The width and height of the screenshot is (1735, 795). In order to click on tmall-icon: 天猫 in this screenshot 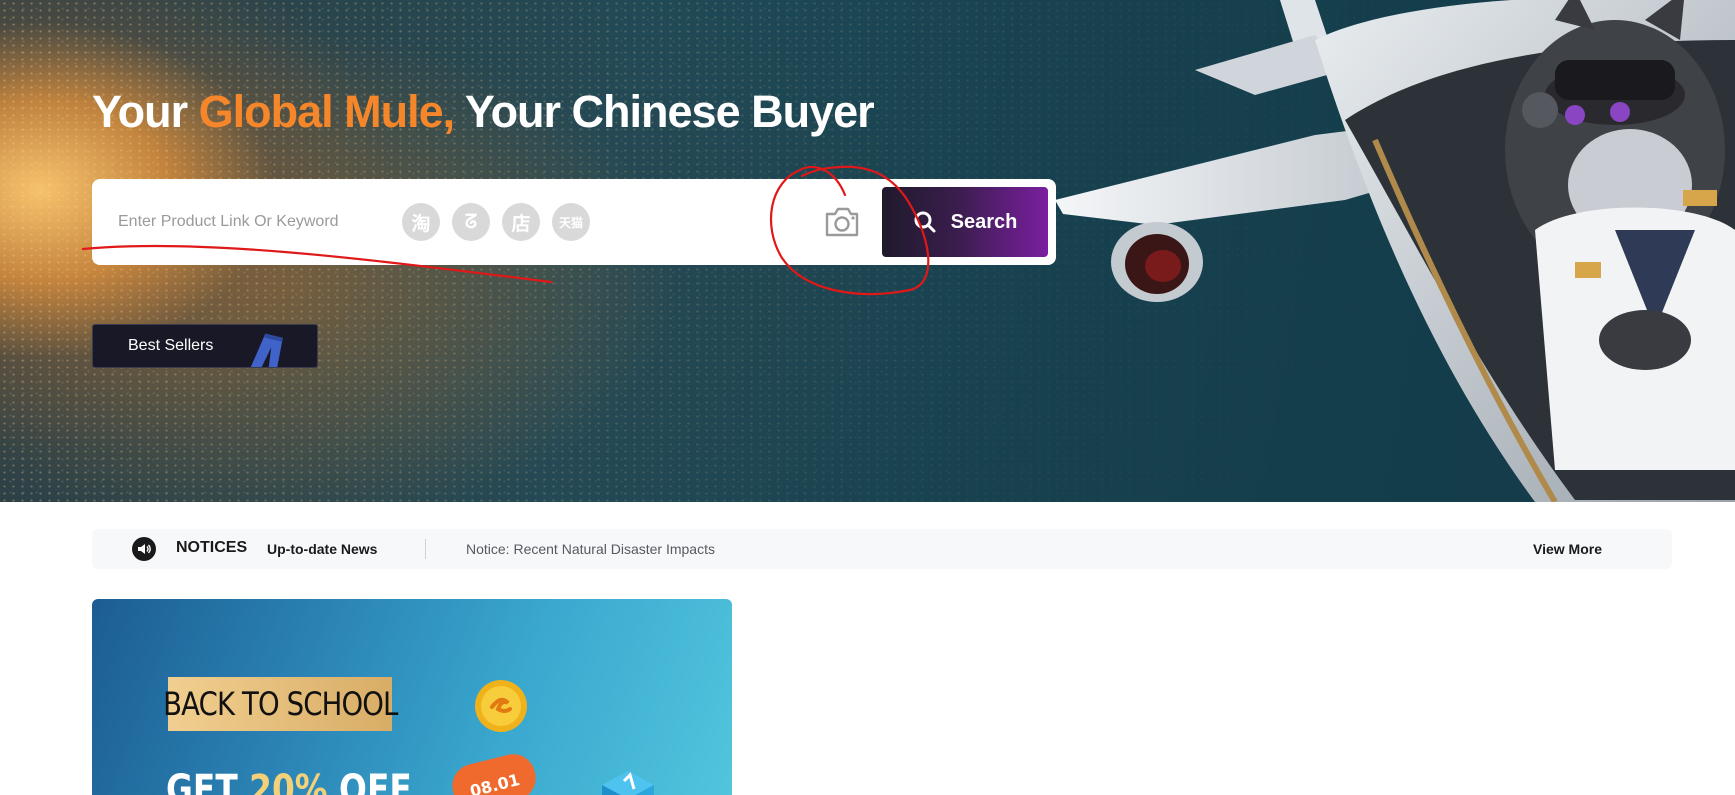, I will do `click(571, 222)`.